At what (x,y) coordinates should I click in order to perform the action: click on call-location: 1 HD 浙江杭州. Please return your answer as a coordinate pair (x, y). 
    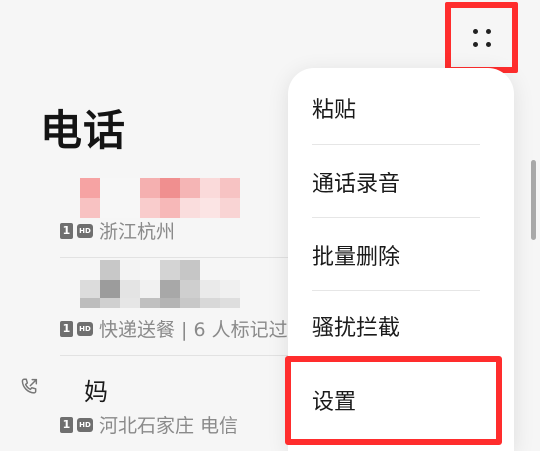
    Looking at the image, I should click on (117, 230).